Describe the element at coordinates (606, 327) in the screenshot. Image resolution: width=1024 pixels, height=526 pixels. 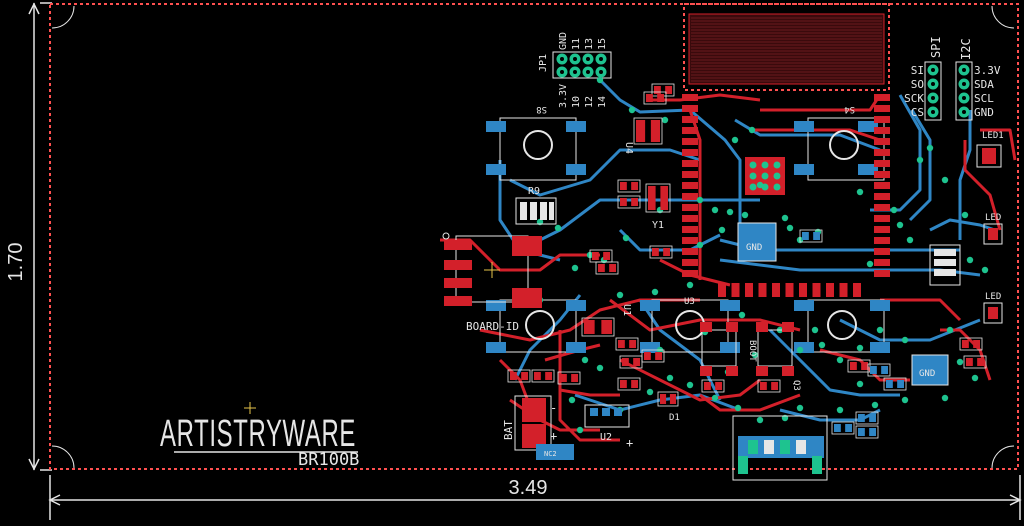
I see `chip-u1-pad` at that location.